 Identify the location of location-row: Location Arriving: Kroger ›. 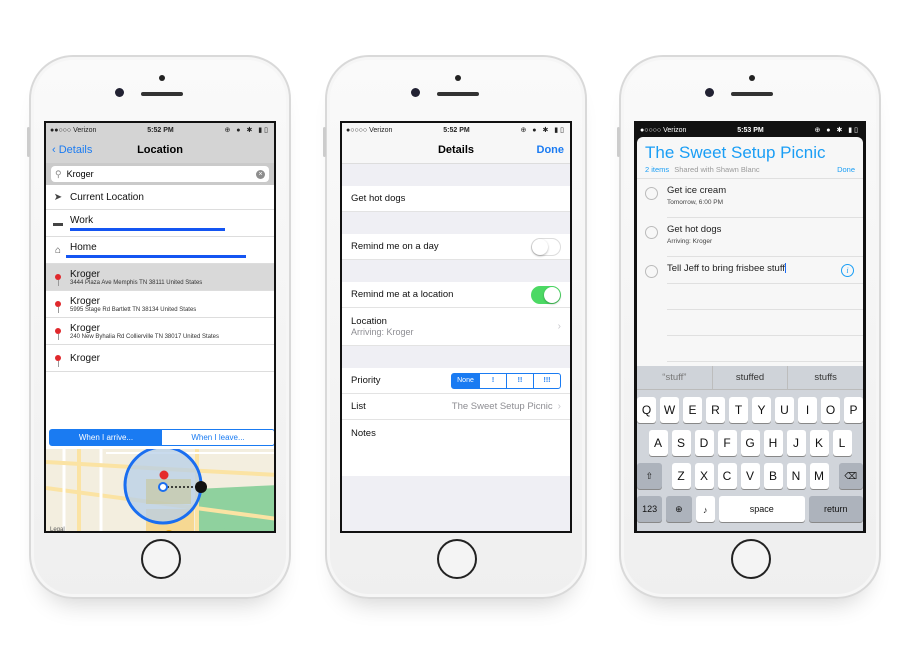
(456, 327).